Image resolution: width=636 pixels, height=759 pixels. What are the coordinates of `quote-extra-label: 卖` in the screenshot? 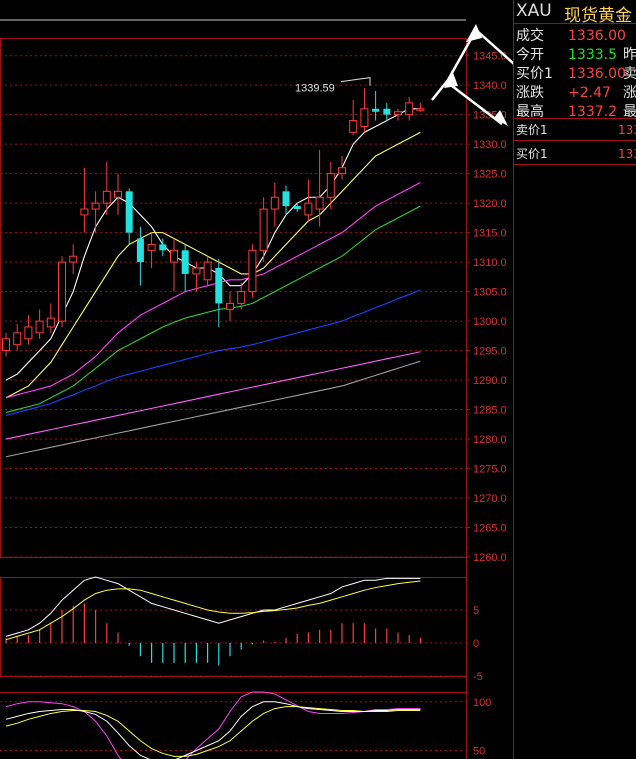 It's located at (629, 74).